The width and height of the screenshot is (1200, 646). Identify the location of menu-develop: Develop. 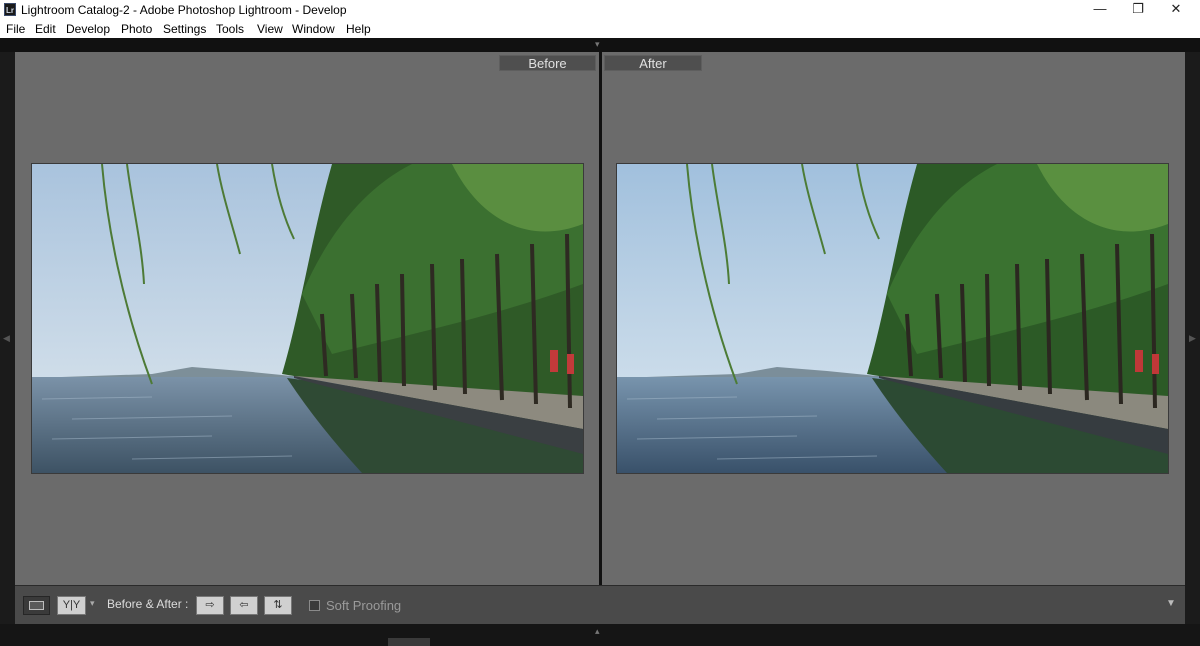
(88, 29).